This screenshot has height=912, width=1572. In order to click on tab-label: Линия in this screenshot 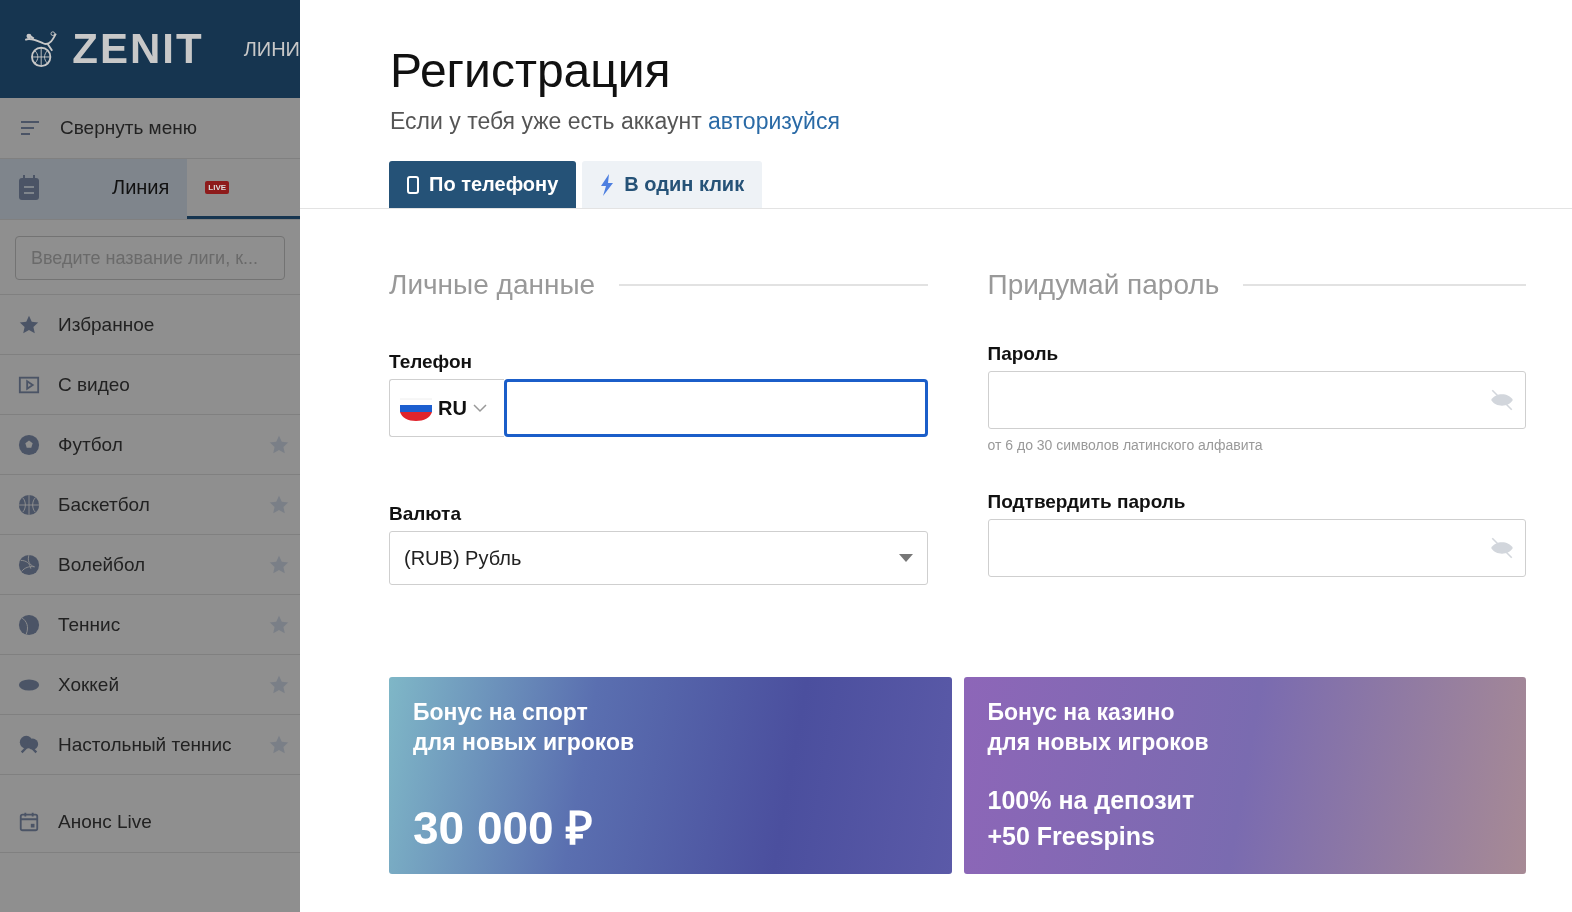, I will do `click(141, 187)`.